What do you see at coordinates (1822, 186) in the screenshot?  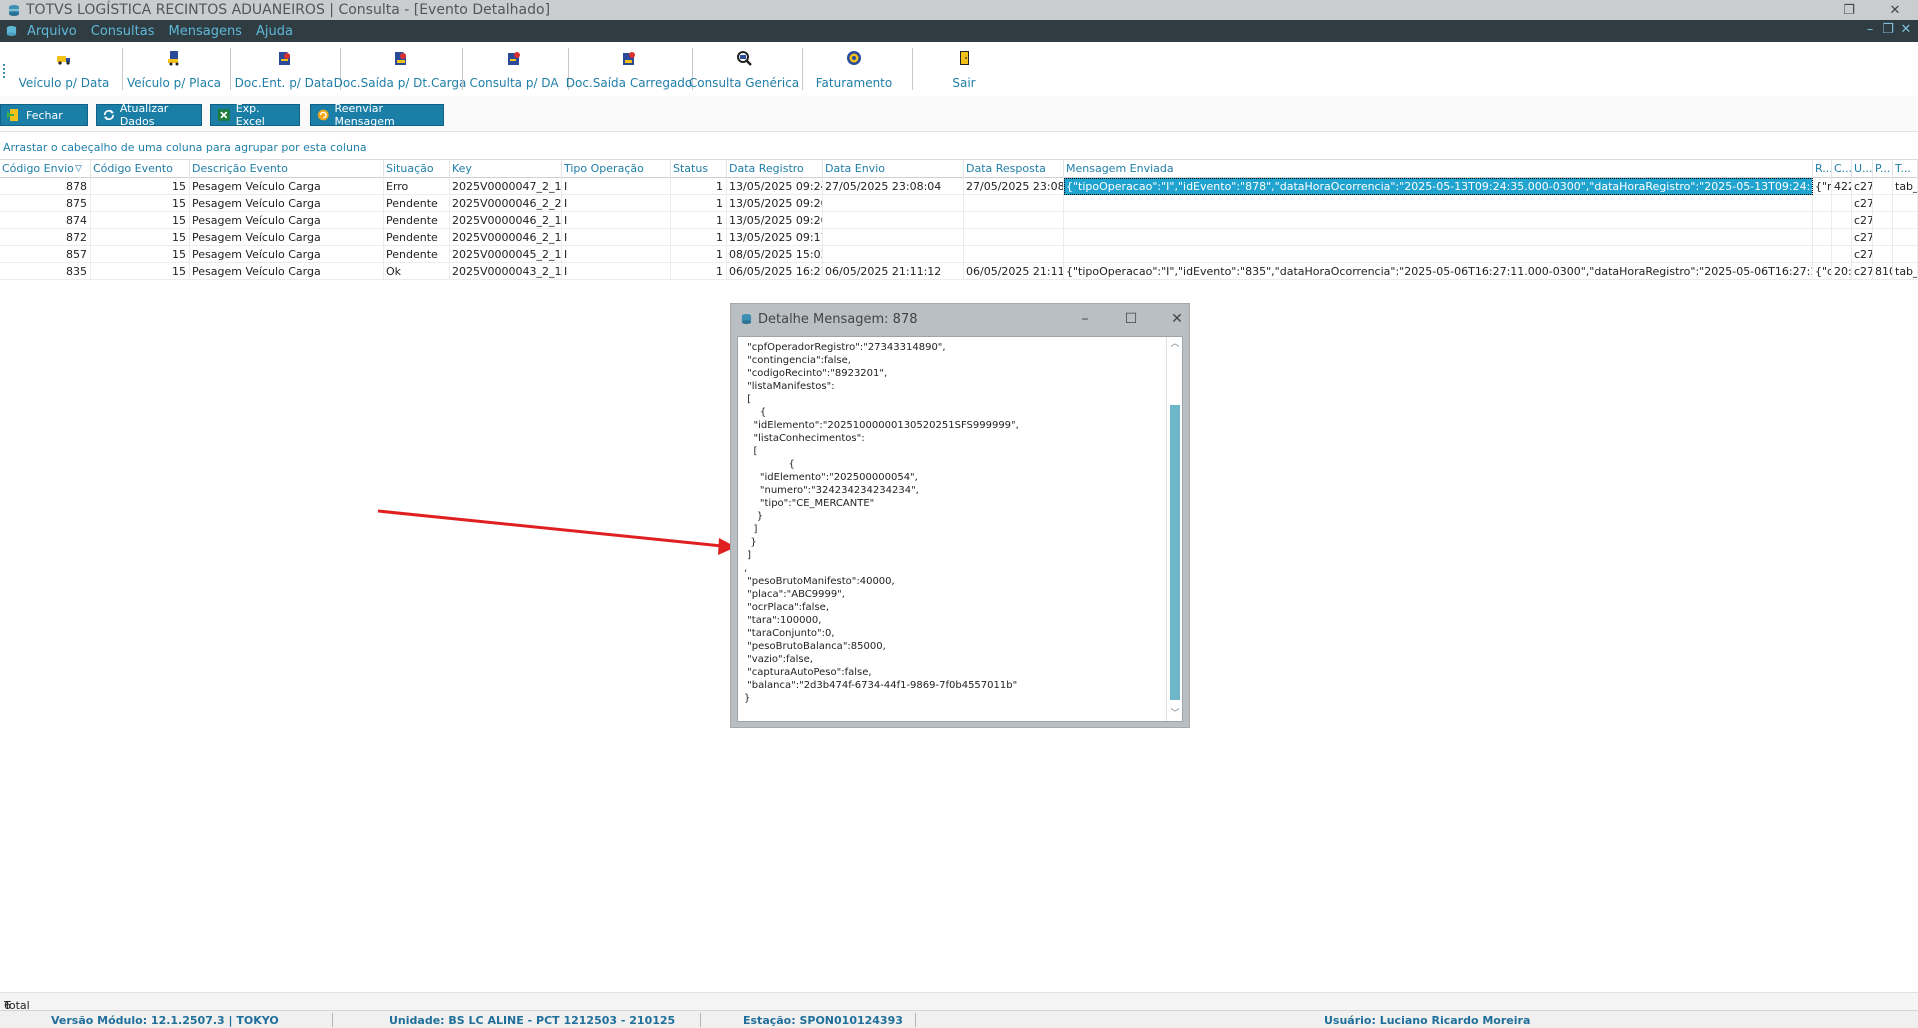 I see `table-cell: {"m` at bounding box center [1822, 186].